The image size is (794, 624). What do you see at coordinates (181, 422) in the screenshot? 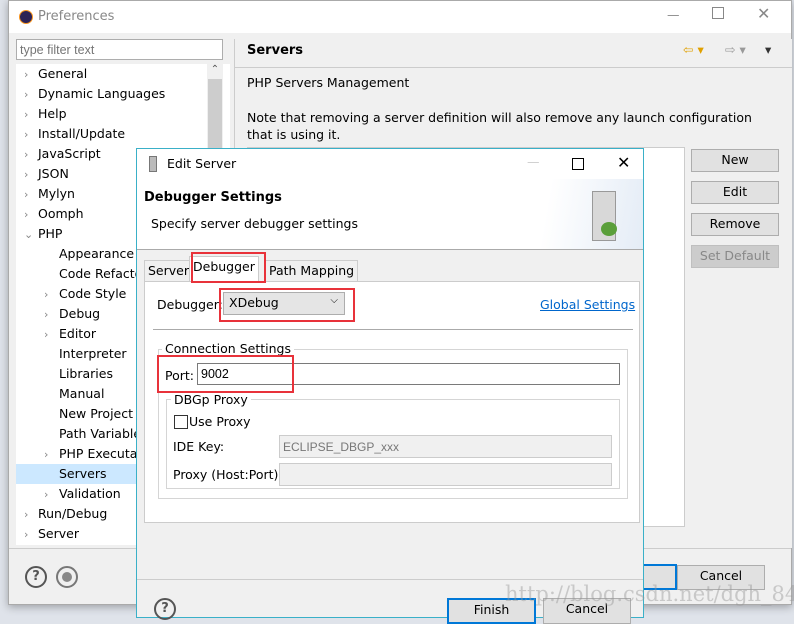
I see `use-proxy-checkbox` at bounding box center [181, 422].